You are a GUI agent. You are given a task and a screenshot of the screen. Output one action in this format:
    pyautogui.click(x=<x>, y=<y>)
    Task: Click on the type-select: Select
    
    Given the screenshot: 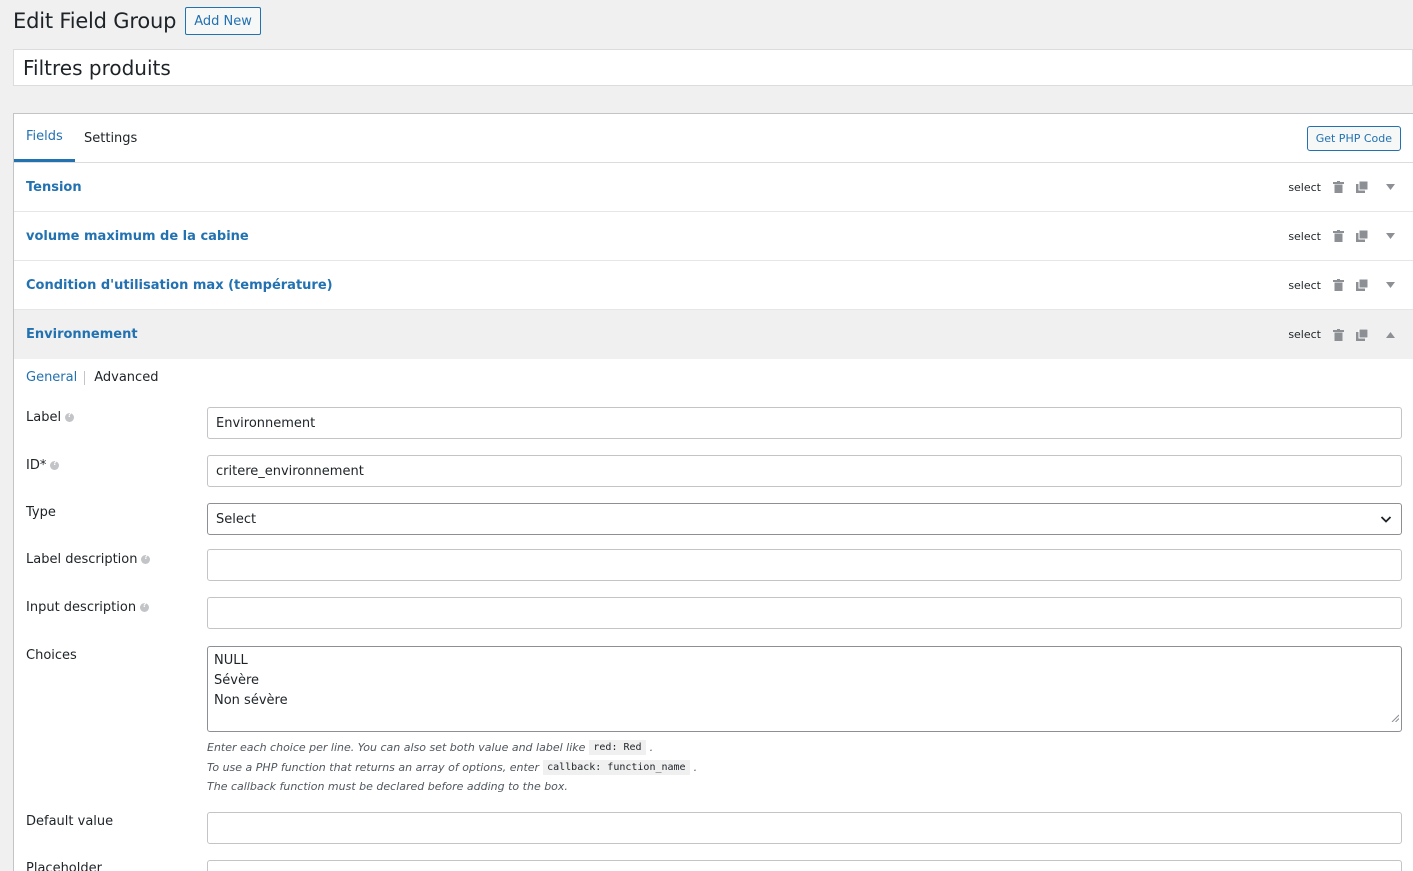 What is the action you would take?
    pyautogui.click(x=804, y=519)
    